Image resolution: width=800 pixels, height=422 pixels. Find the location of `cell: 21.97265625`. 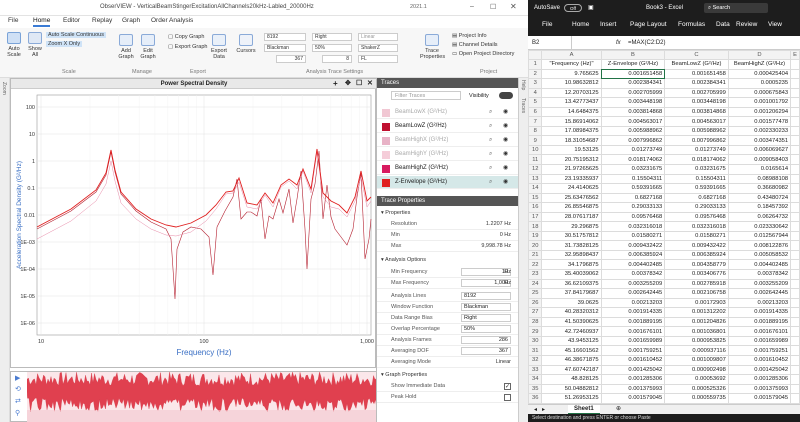

cell: 21.97265625 is located at coordinates (571, 169).